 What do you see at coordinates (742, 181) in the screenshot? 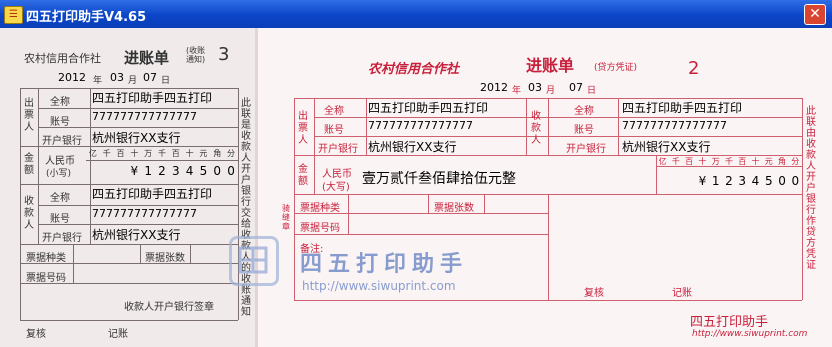
I see `slip-amount-digit: 3` at bounding box center [742, 181].